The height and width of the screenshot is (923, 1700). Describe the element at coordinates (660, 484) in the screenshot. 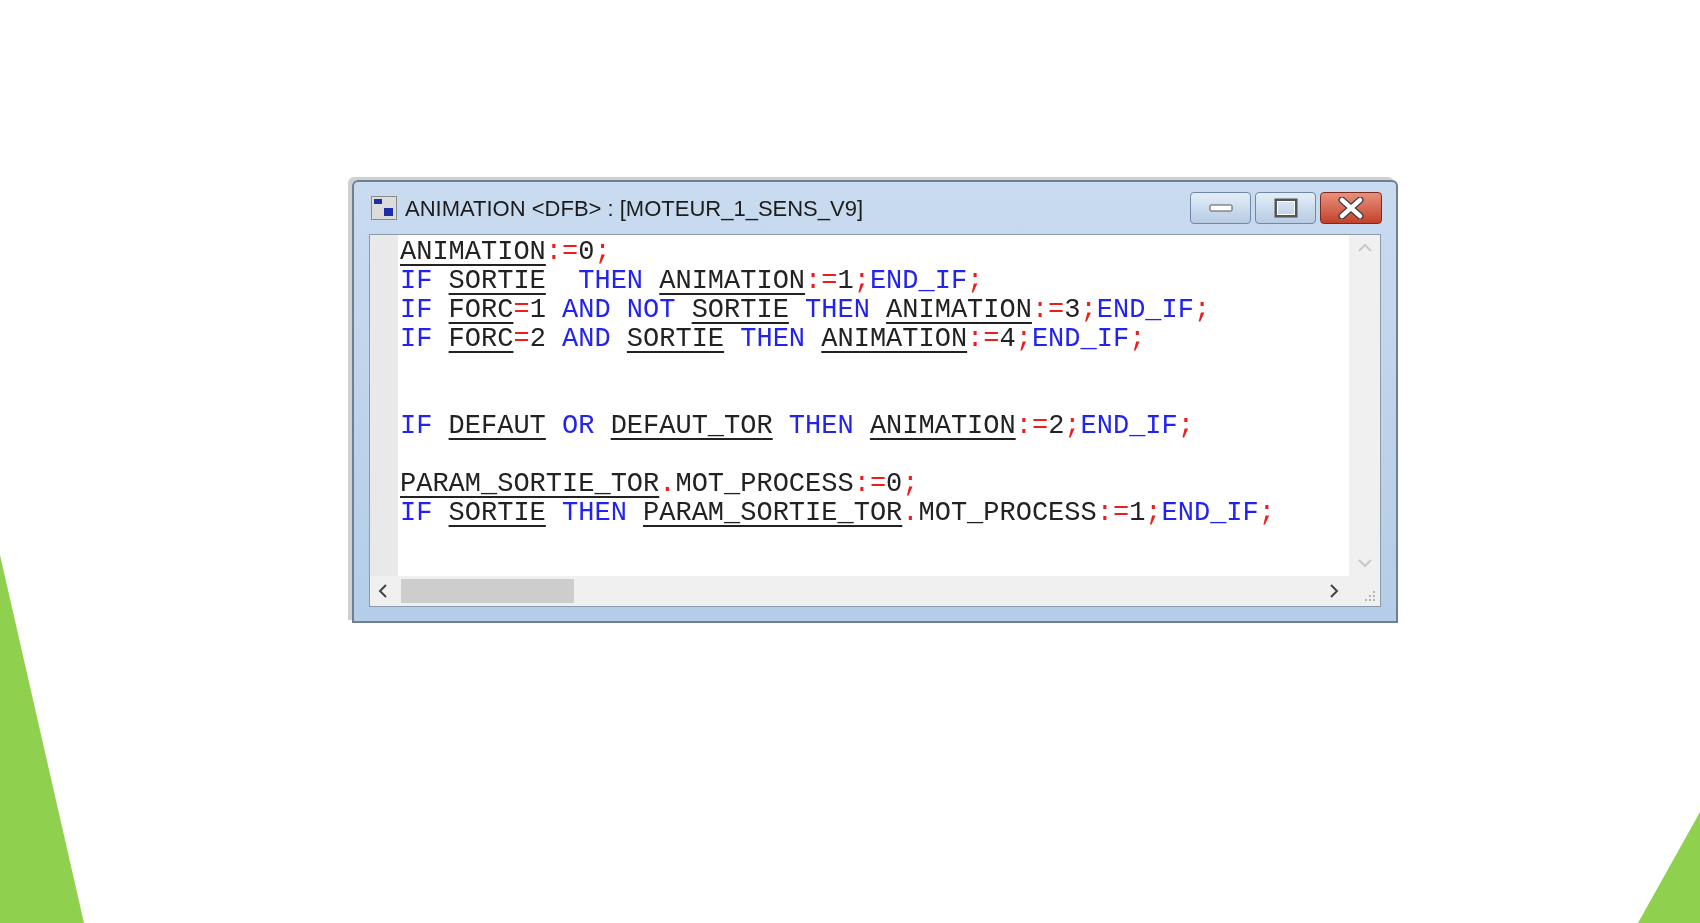

I see `code-line: PARAM_SORTIE_TOR.MOT_PROCESS:=0;` at that location.